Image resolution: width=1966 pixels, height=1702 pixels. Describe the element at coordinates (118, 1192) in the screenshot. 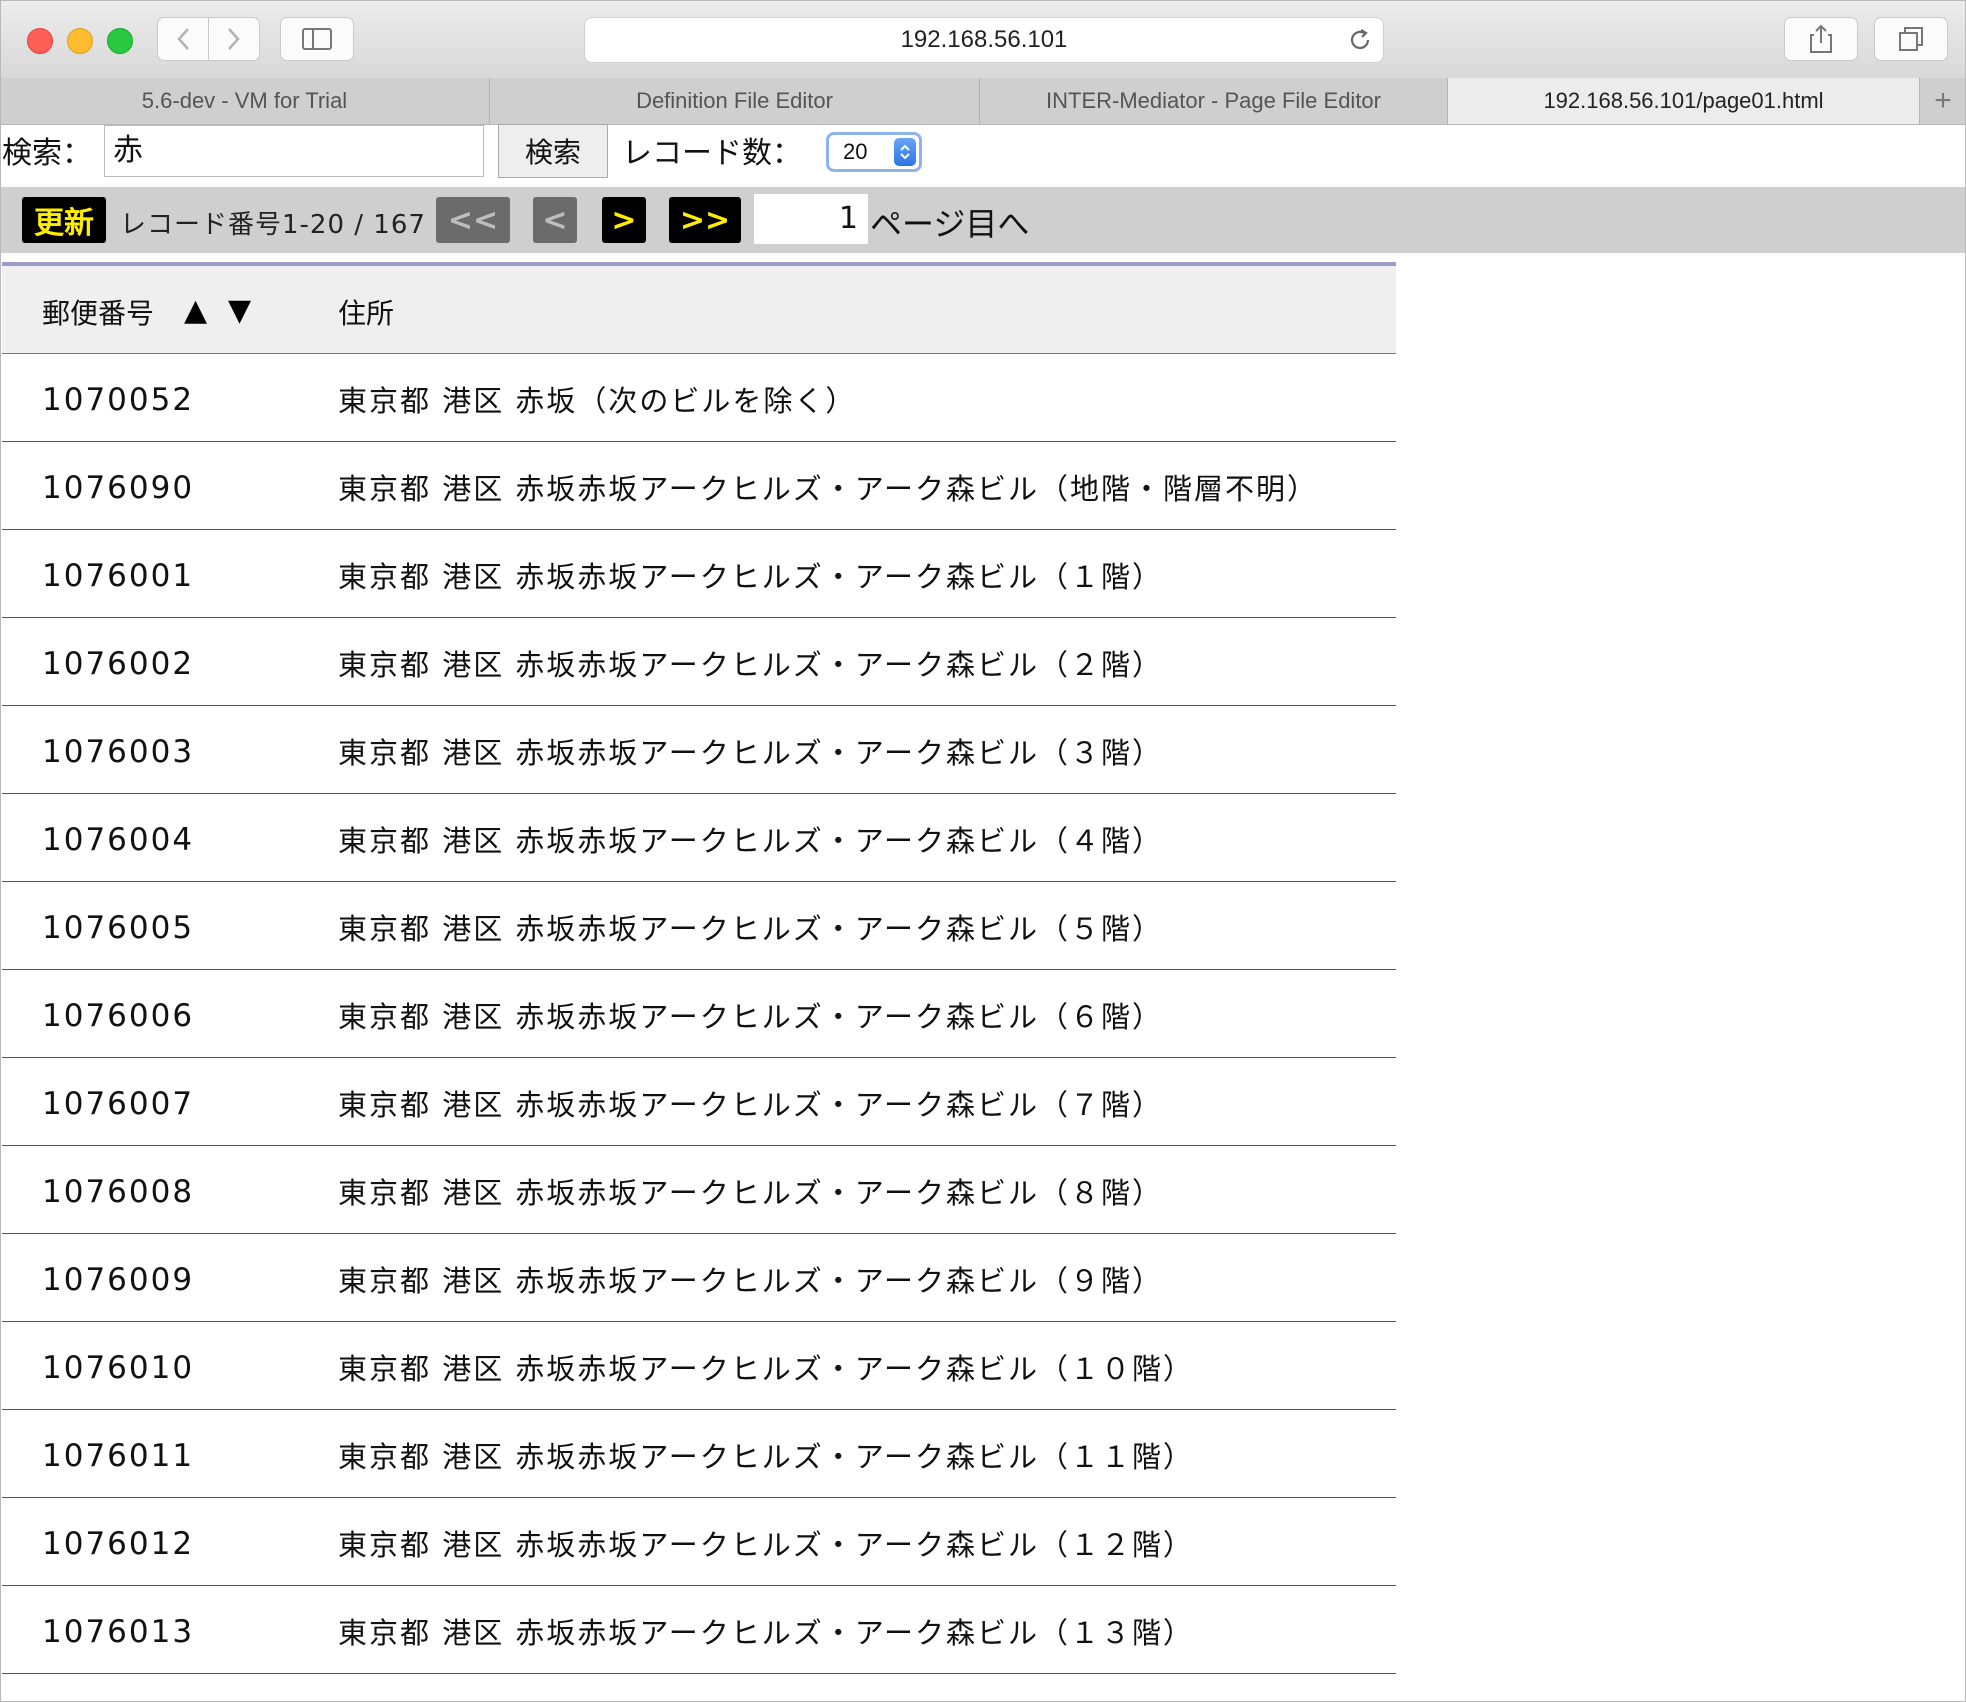

I see `zip-cell: 1076008` at that location.